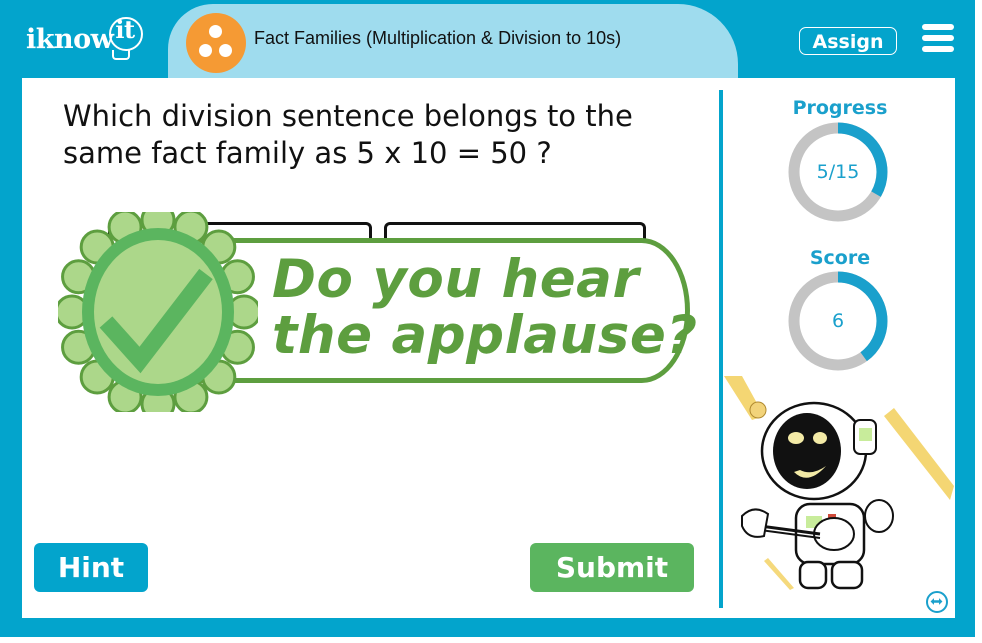 This screenshot has width=982, height=643. Describe the element at coordinates (216, 43) in the screenshot. I see `topic-icon` at that location.